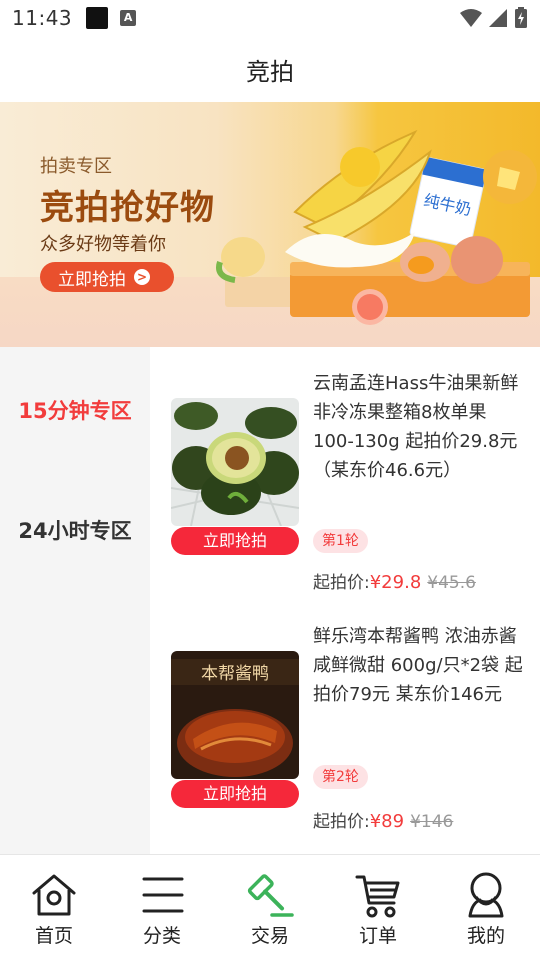 Image resolution: width=540 pixels, height=960 pixels. I want to click on page-header: 竞拍, so click(270, 69).